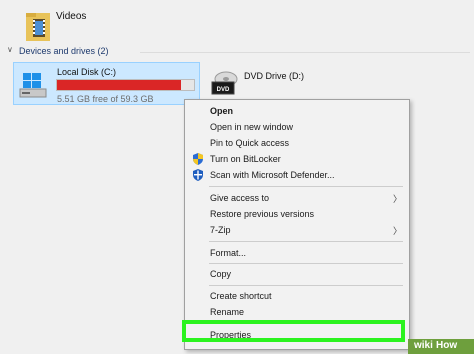  I want to click on menu-item-turn-on-bitlocker: Turn on BitLocker, so click(297, 159).